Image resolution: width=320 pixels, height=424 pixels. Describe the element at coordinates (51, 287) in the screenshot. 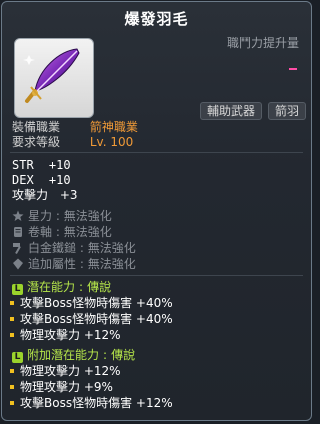

I see `potential-title: 潛在能力` at that location.